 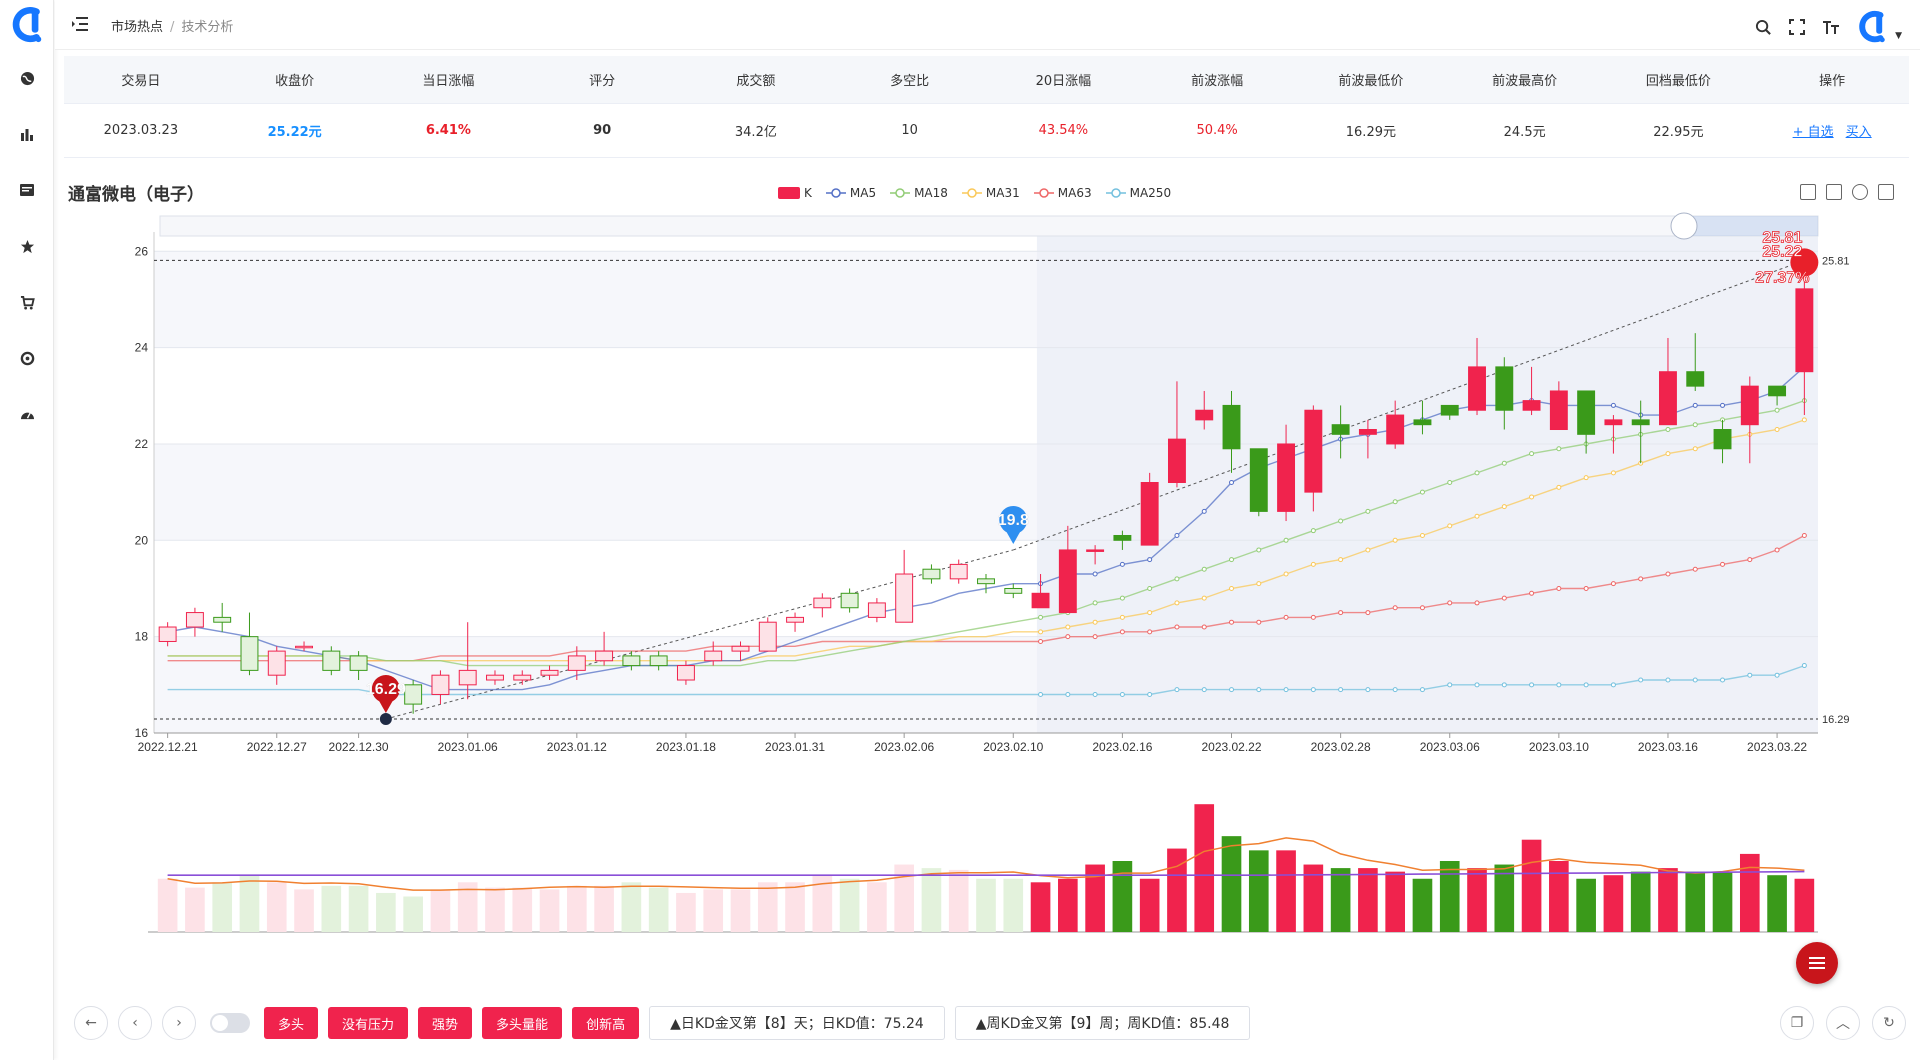 I want to click on x-tick-label: 2023.03.22, so click(x=1777, y=747).